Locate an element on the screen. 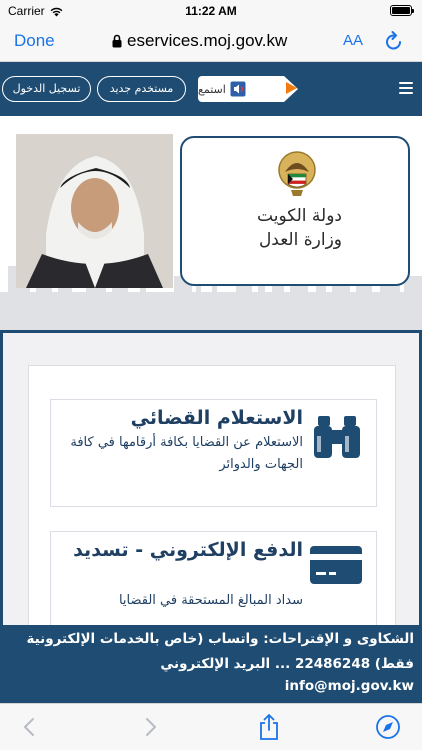 Image resolution: width=422 pixels, height=750 pixels. new-user-button: مستخدم جديد is located at coordinates (141, 89).